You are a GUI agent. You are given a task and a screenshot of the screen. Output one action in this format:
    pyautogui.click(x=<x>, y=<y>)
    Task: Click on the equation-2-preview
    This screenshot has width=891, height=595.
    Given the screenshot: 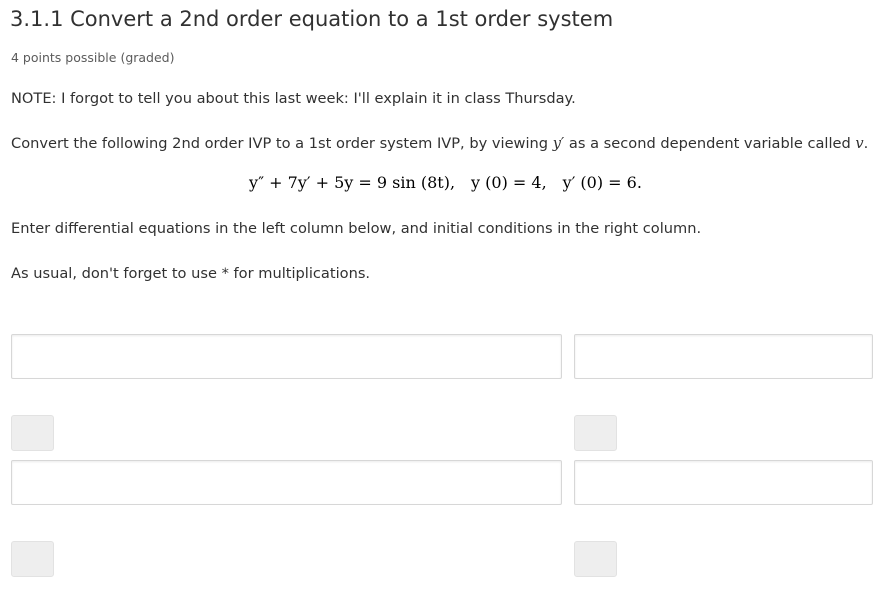 What is the action you would take?
    pyautogui.click(x=32, y=559)
    